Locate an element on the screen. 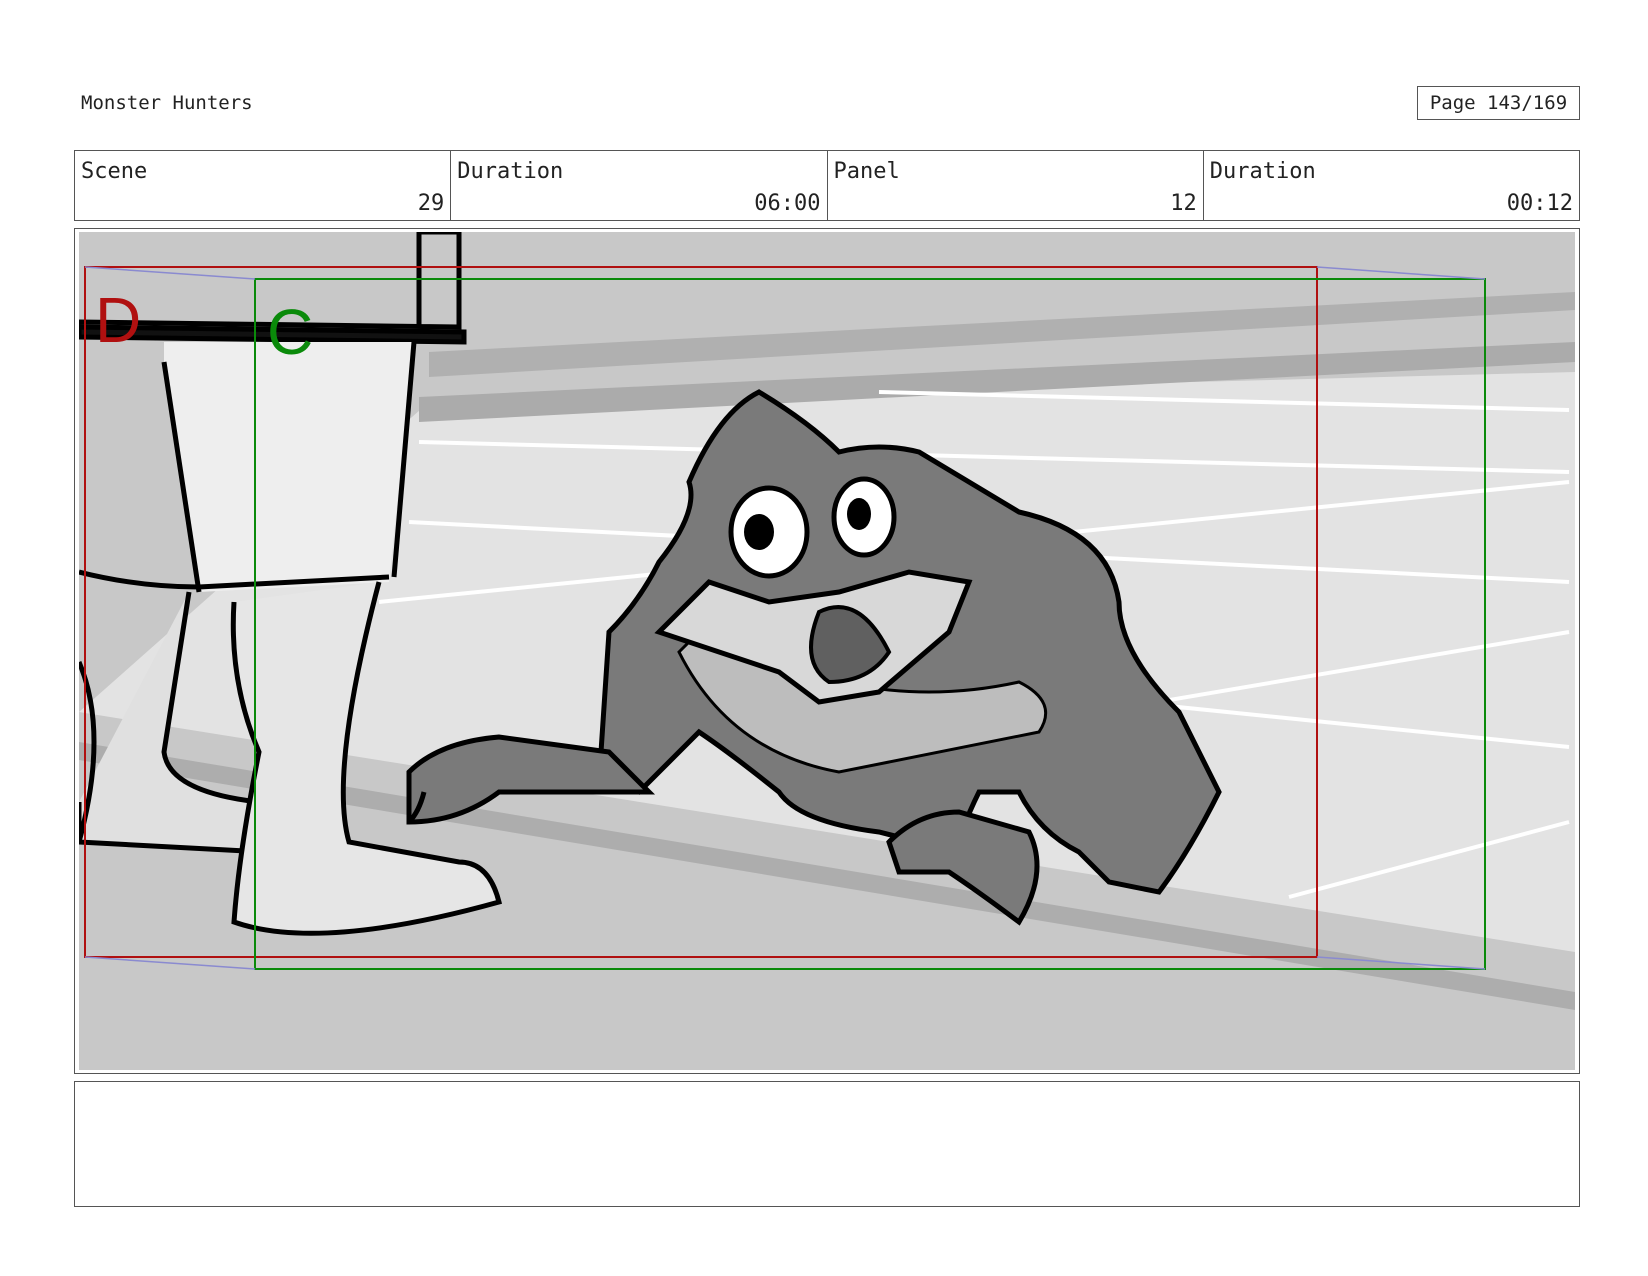 This screenshot has width=1648, height=1276. scene-duration-cell: Duration 06:00 is located at coordinates (639, 185).